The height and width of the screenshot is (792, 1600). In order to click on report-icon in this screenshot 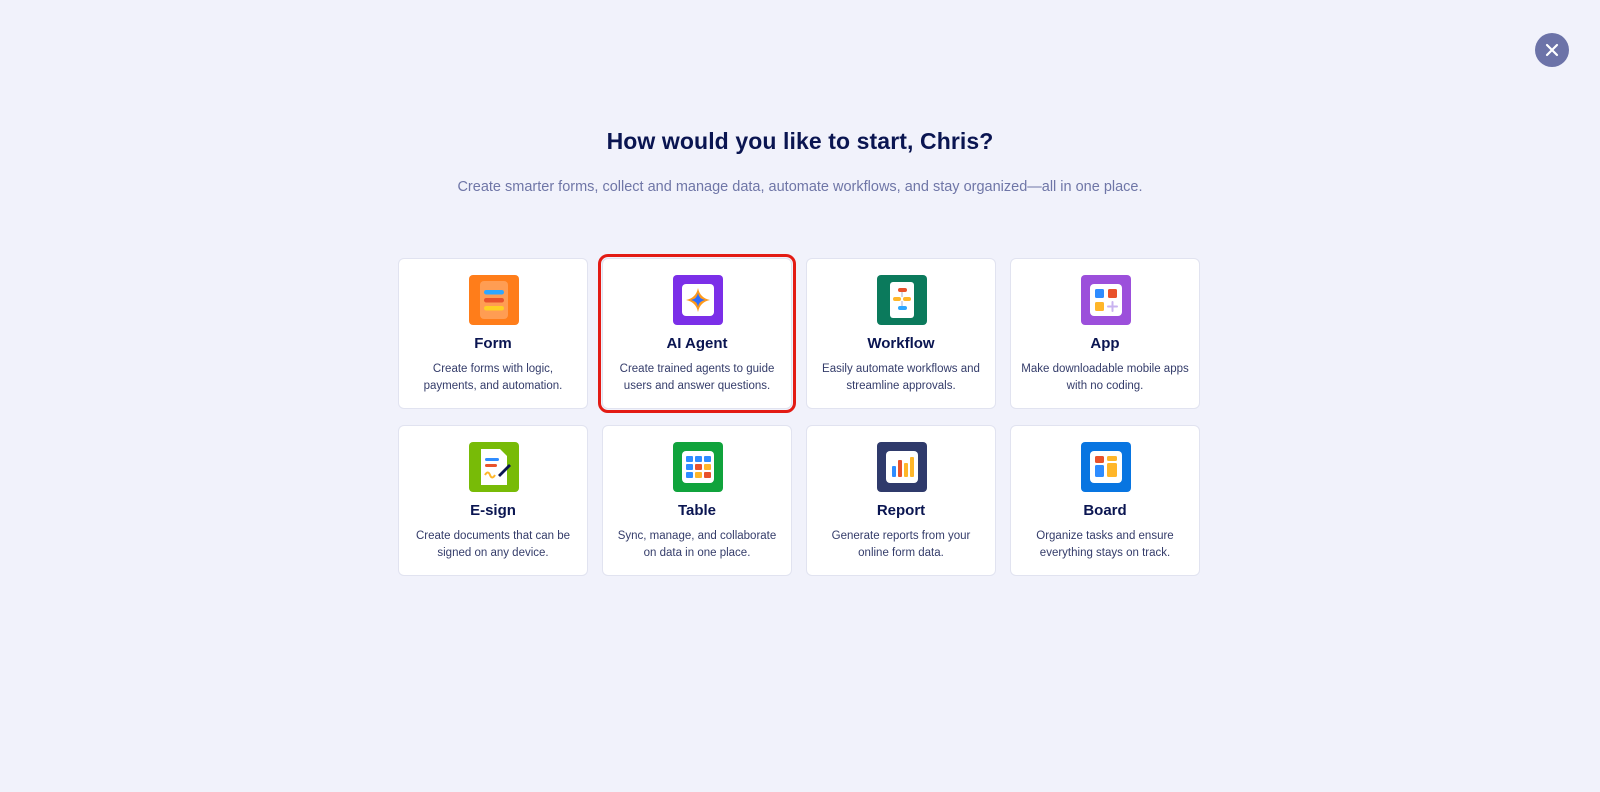, I will do `click(902, 467)`.